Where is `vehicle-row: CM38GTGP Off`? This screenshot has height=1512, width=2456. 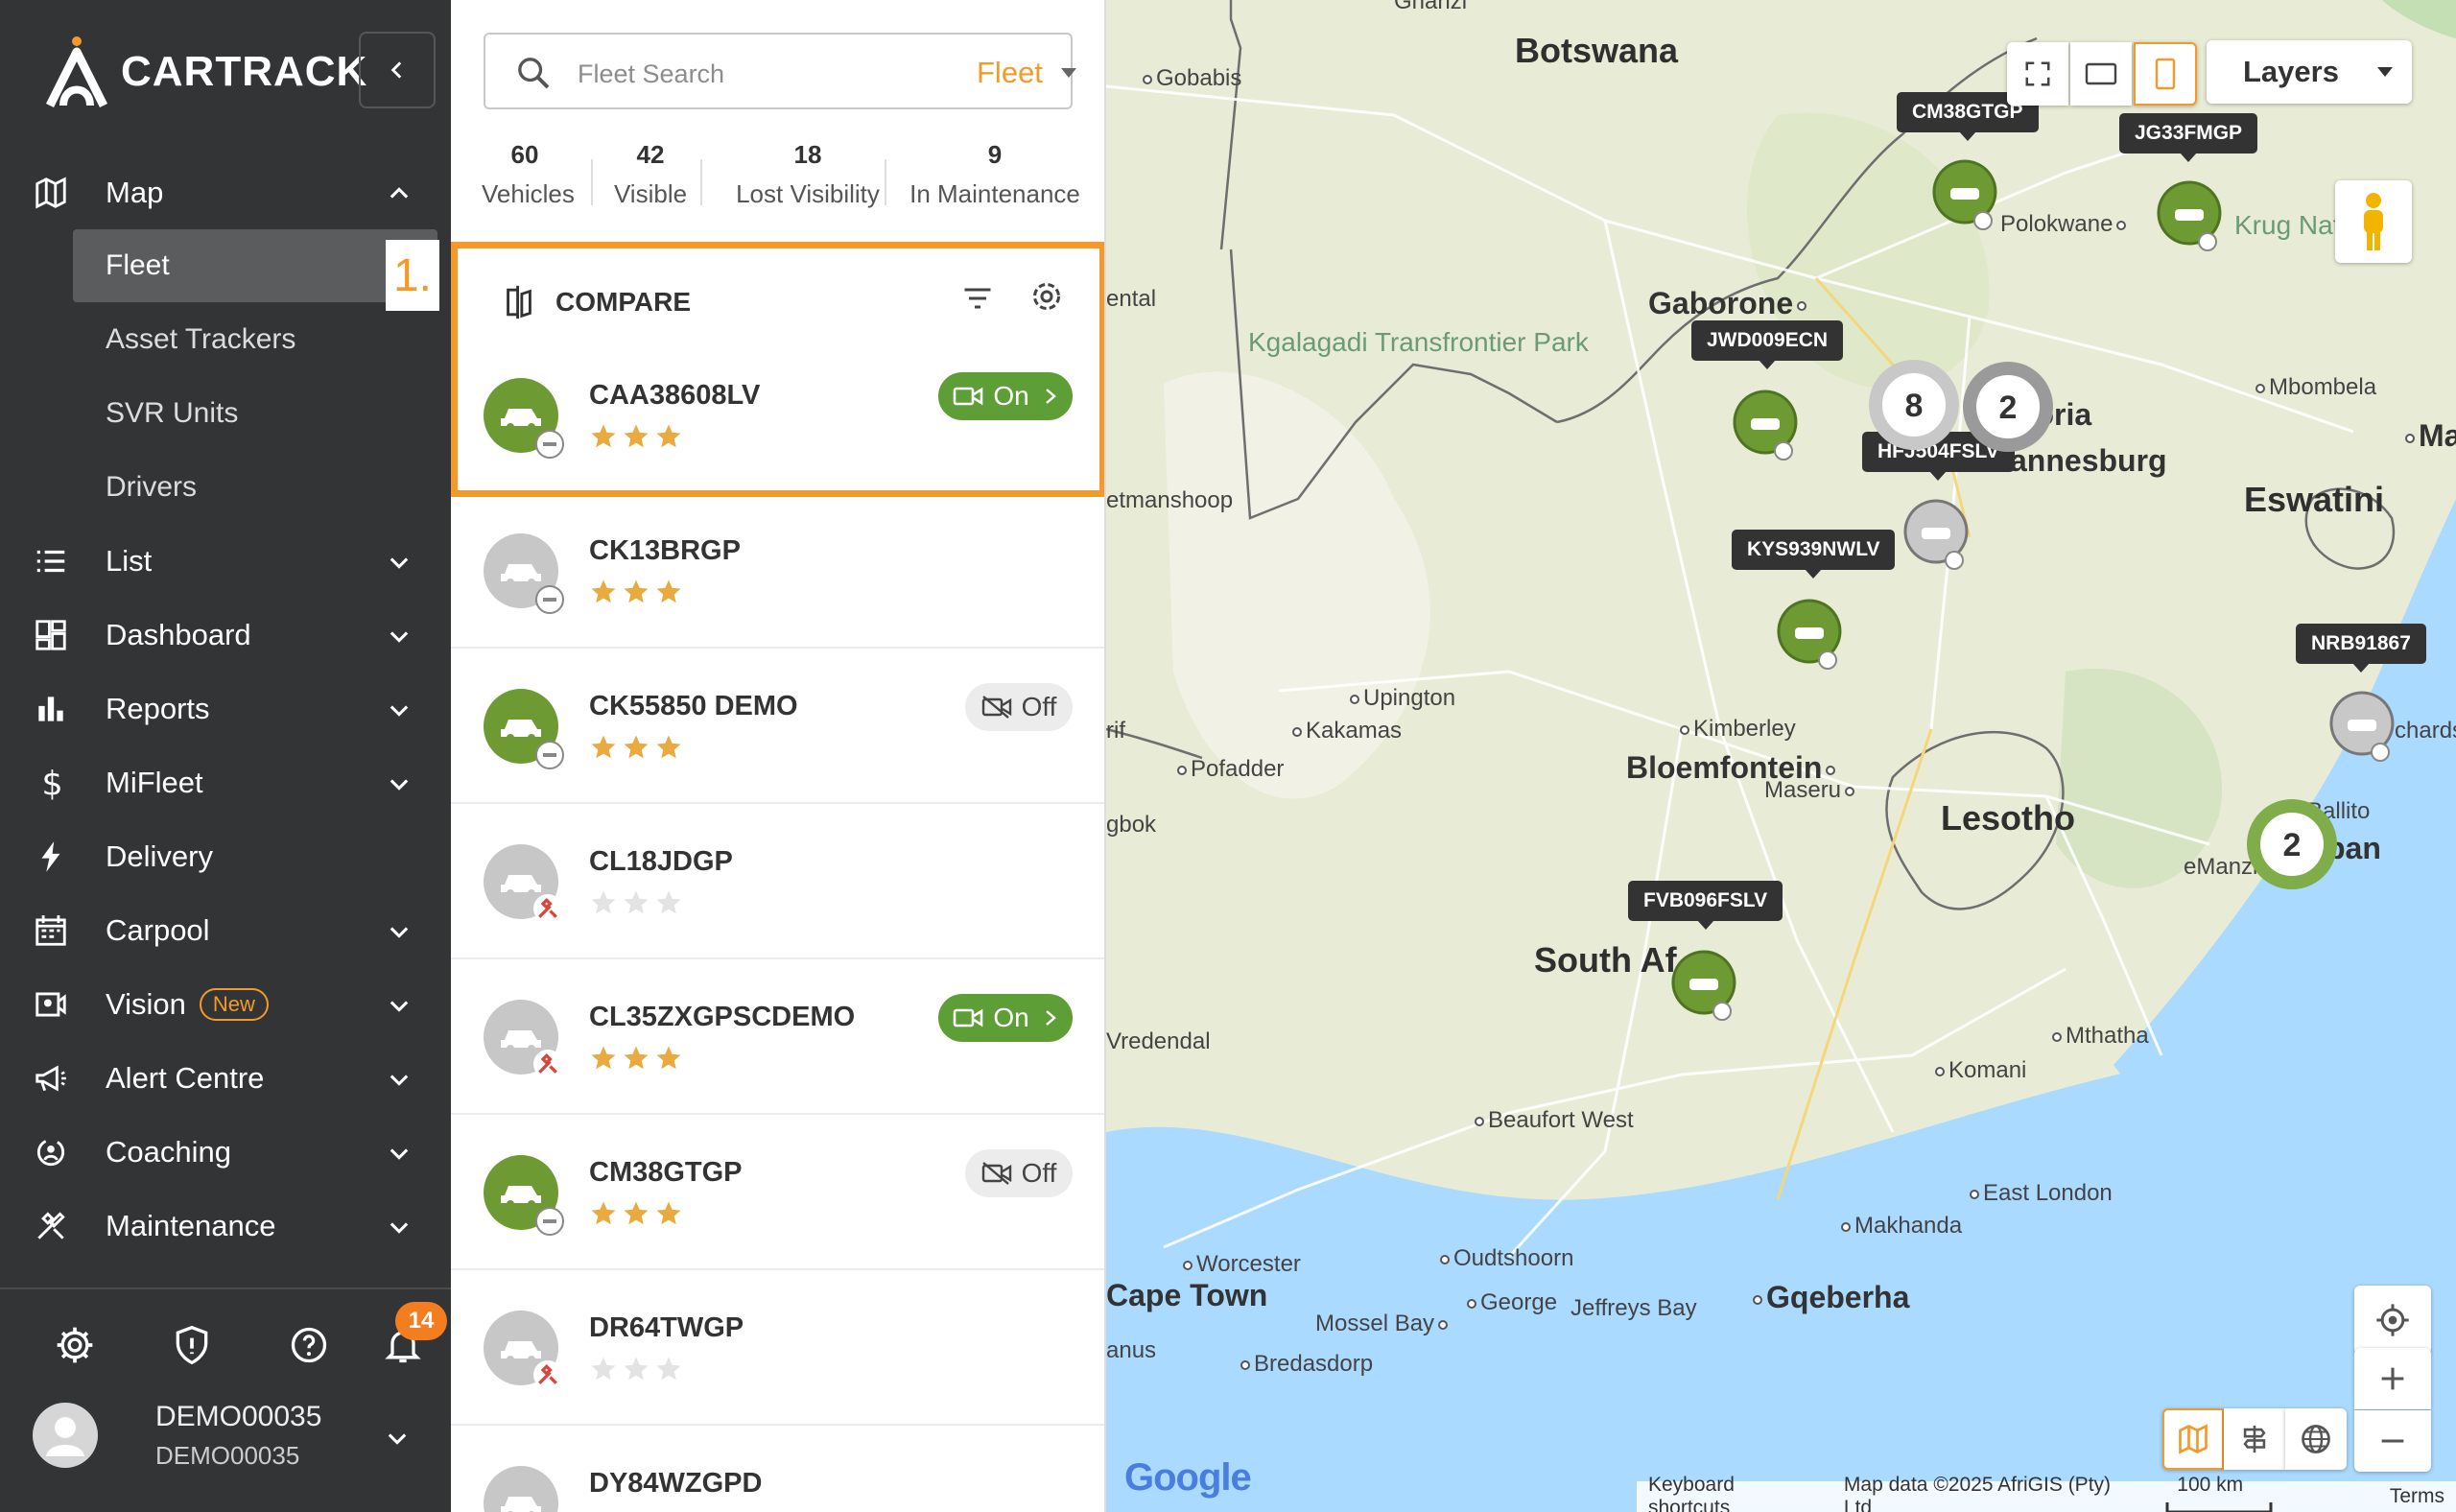 vehicle-row: CM38GTGP Off is located at coordinates (777, 1192).